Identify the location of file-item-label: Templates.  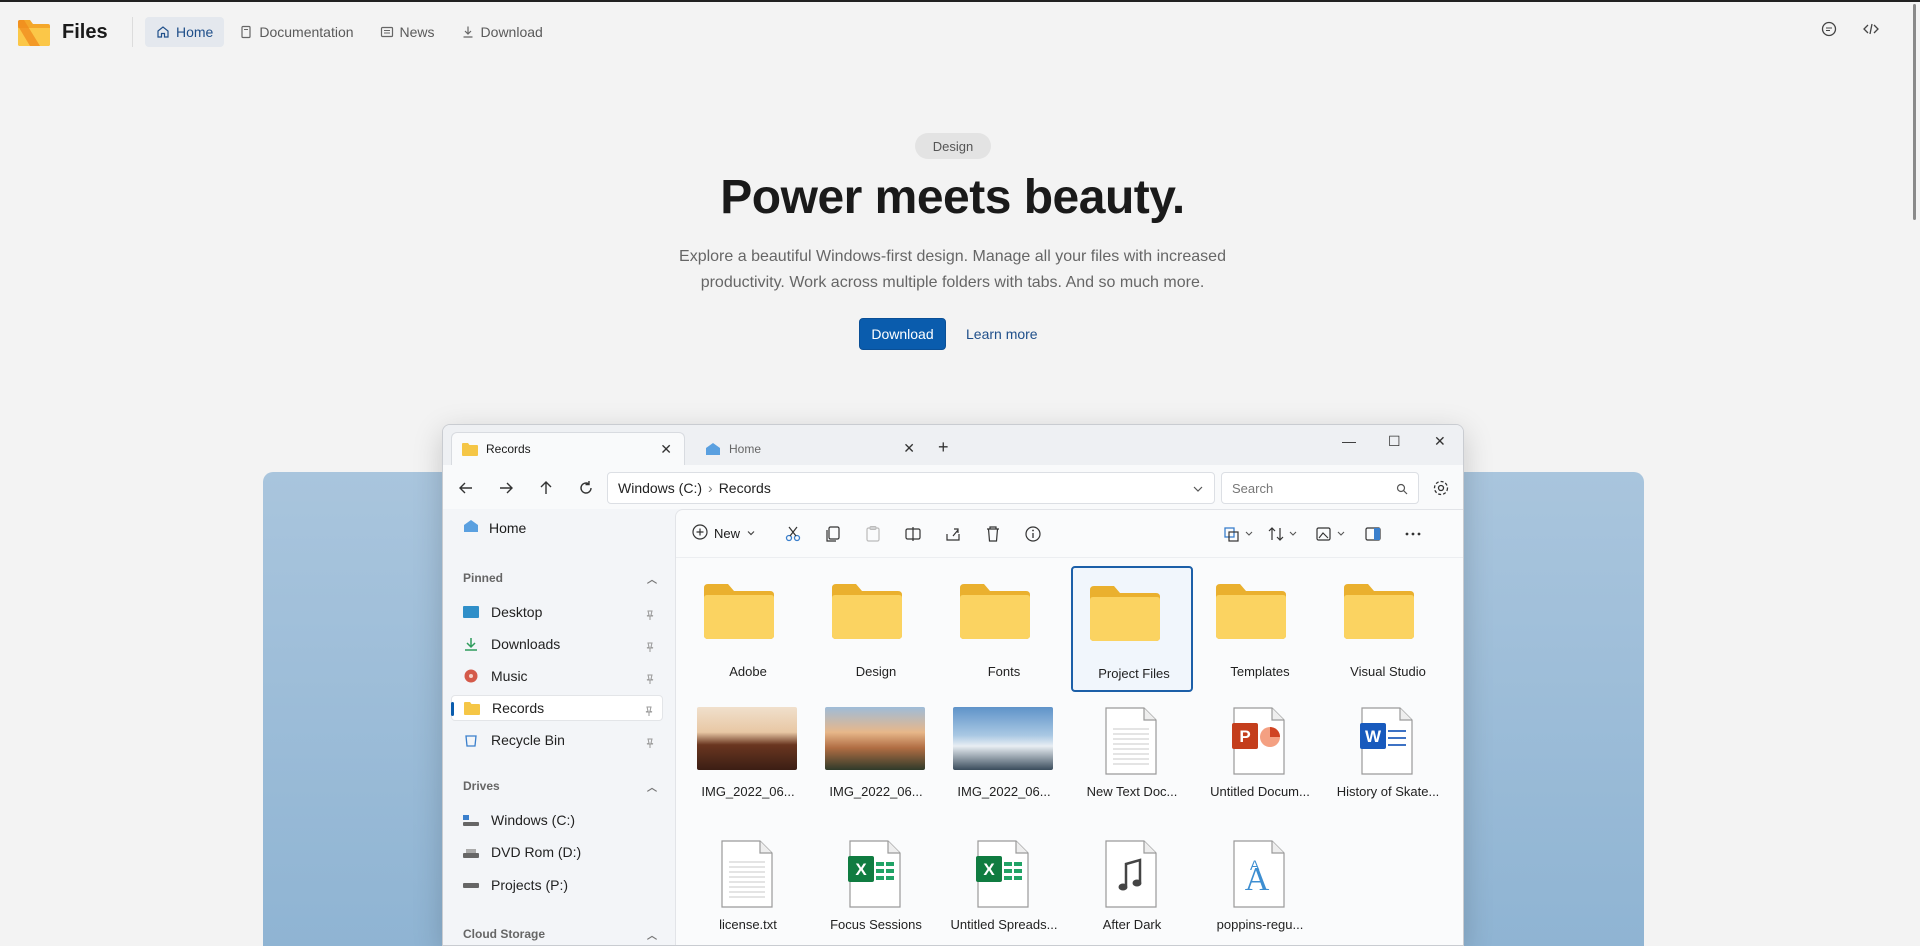
(1260, 671).